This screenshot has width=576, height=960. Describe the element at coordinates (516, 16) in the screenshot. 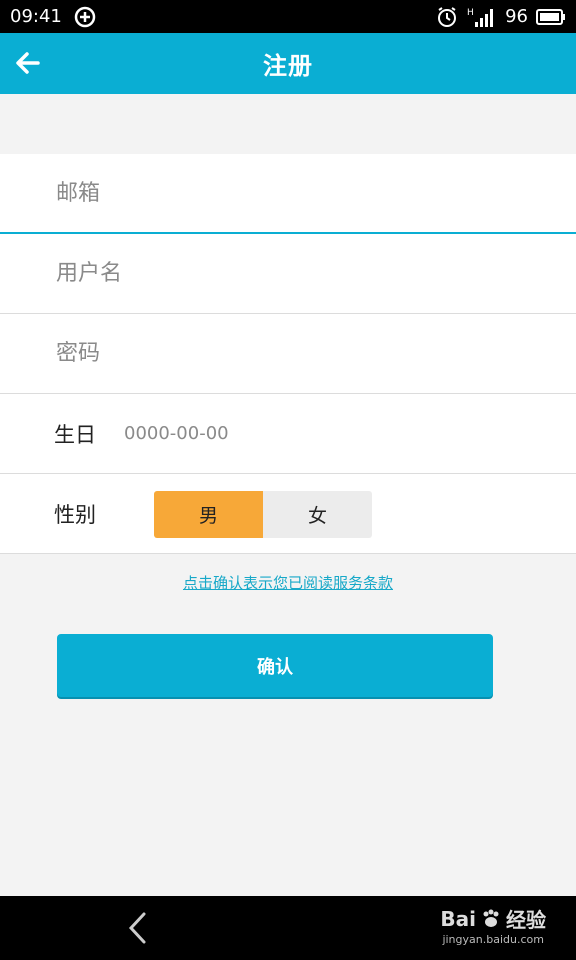

I see `battery-level: 96` at that location.